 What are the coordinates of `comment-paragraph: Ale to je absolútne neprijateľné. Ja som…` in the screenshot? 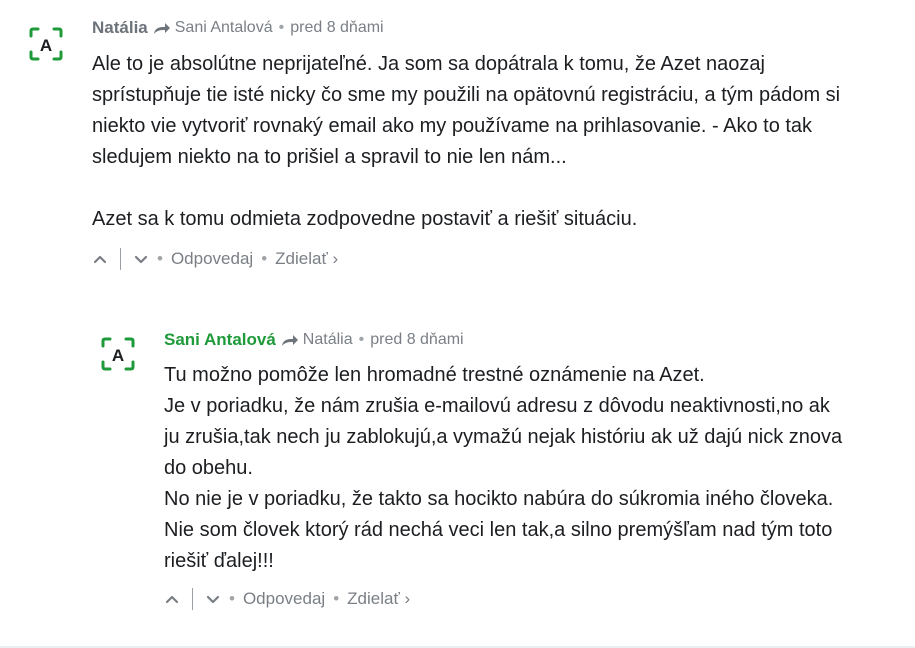 It's located at (466, 110).